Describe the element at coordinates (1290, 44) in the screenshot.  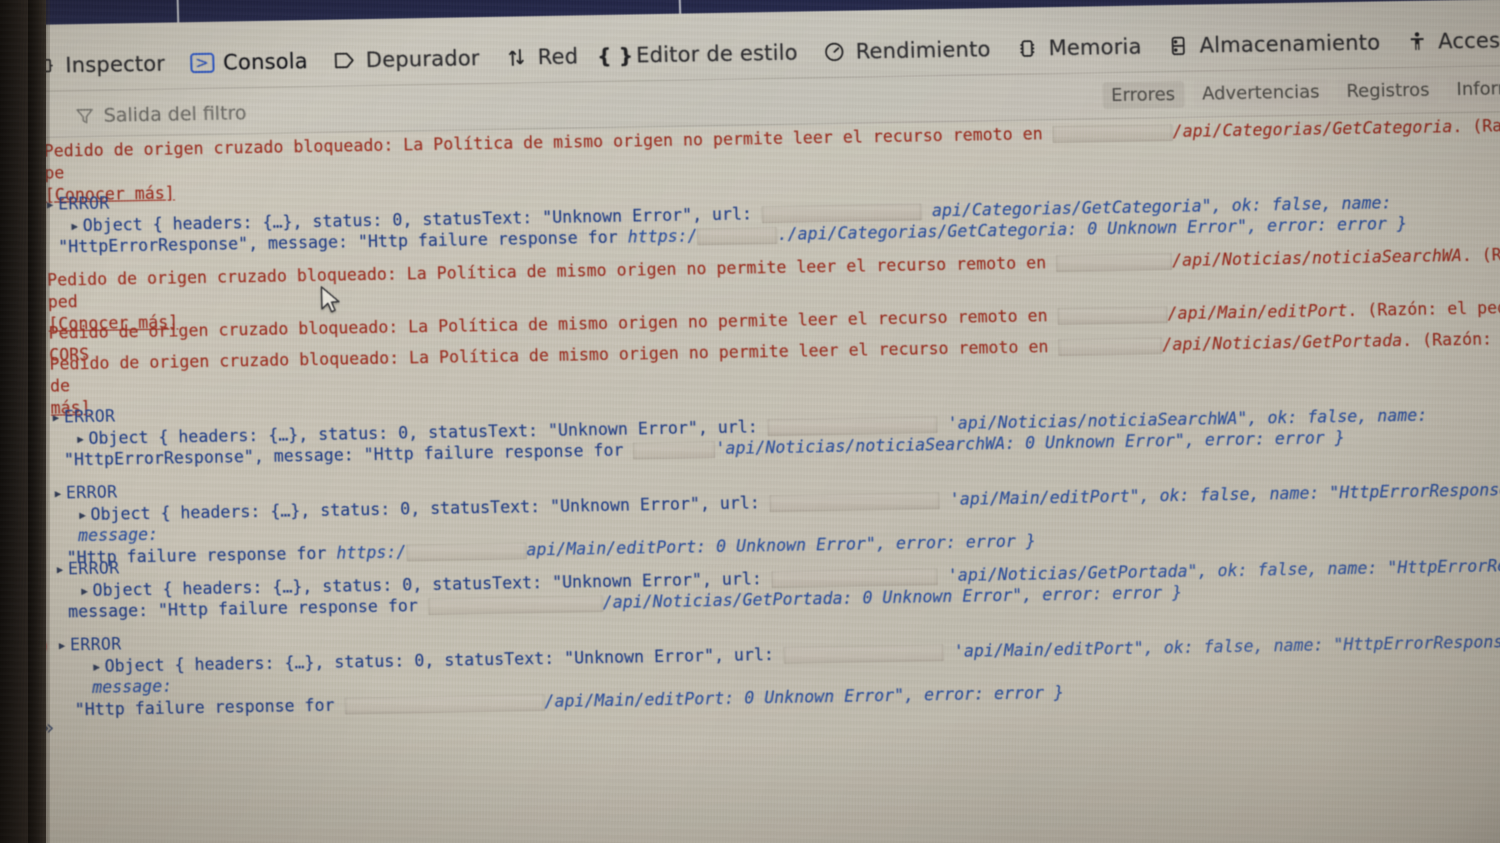
I see `tab-almacenamiento-label: Almacenamiento` at that location.